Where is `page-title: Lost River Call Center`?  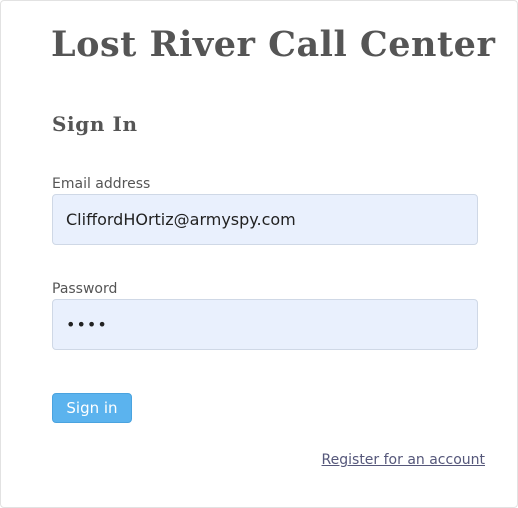 page-title: Lost River Call Center is located at coordinates (273, 44).